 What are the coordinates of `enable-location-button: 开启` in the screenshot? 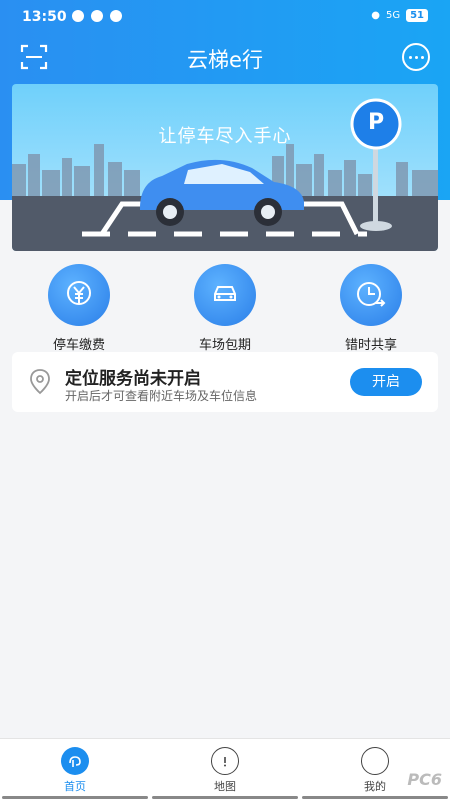 It's located at (386, 382).